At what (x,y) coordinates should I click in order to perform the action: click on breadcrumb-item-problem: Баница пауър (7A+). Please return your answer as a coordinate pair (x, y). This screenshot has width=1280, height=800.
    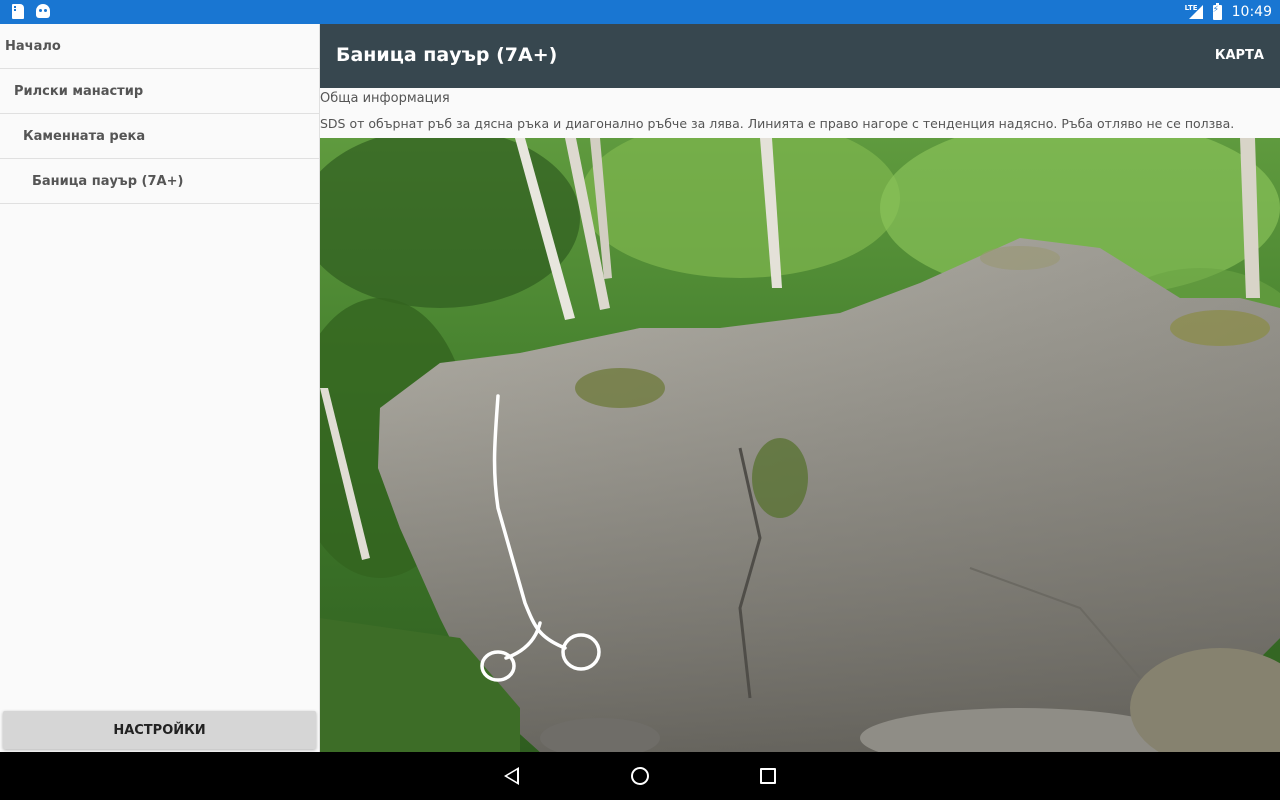
    Looking at the image, I should click on (159, 181).